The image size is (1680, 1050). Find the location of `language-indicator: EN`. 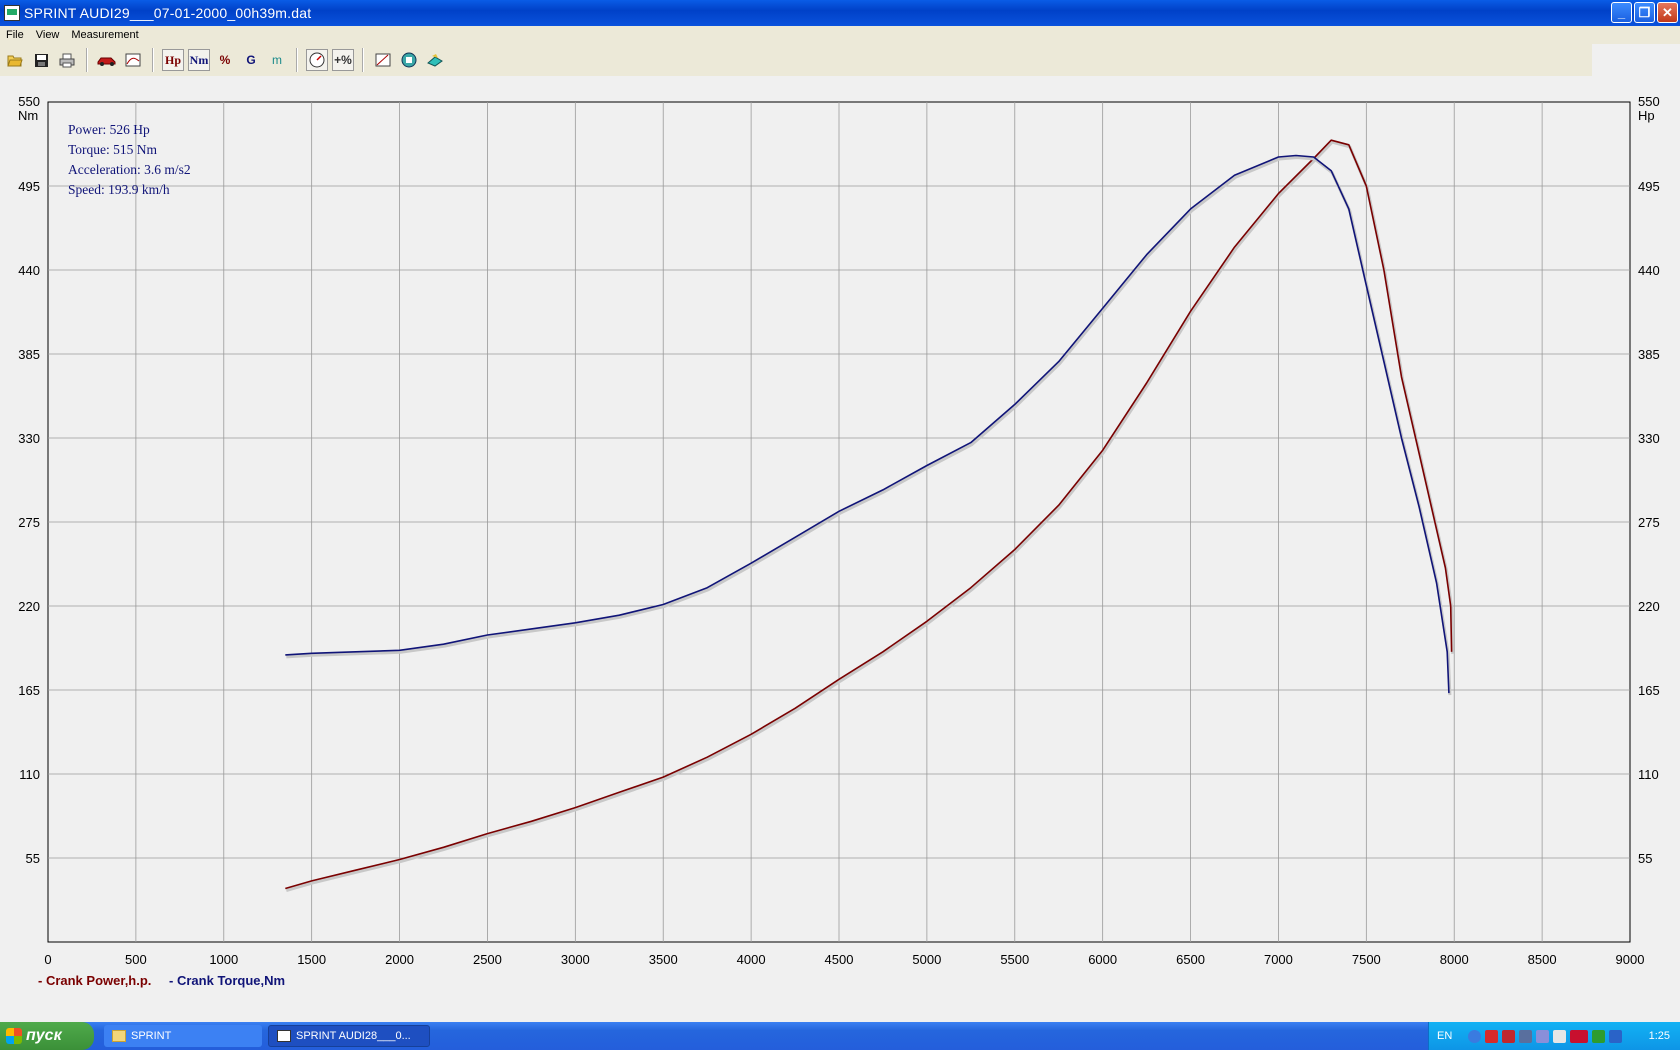

language-indicator: EN is located at coordinates (1444, 1036).